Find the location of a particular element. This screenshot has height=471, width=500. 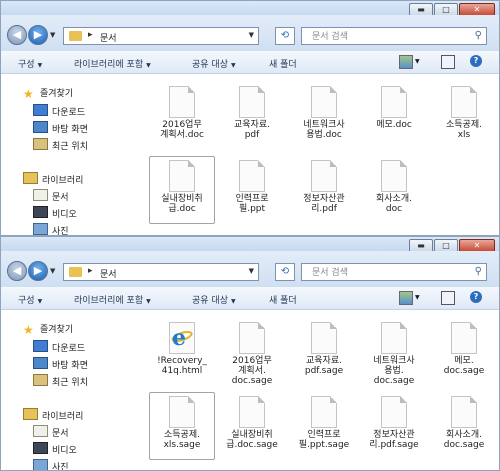

file-name: 네트워크사 용법. doc.sage is located at coordinates (394, 371).